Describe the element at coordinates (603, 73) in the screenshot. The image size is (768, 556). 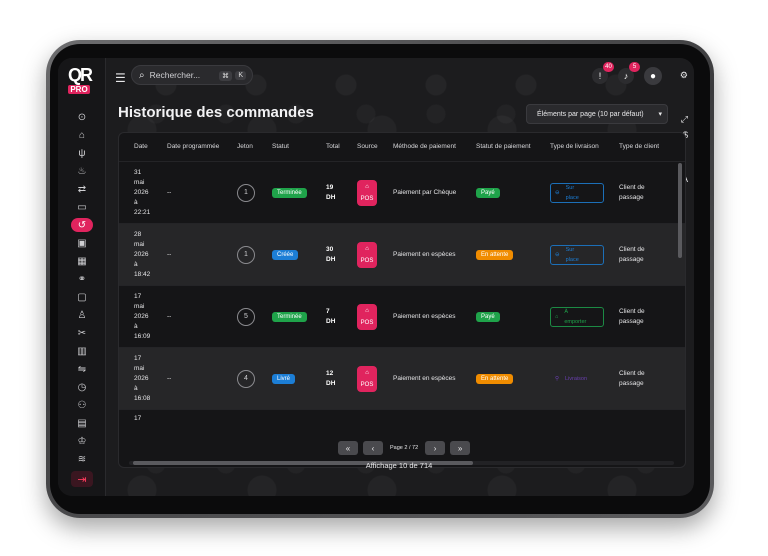
I see `alert-icon: ! 40` at that location.